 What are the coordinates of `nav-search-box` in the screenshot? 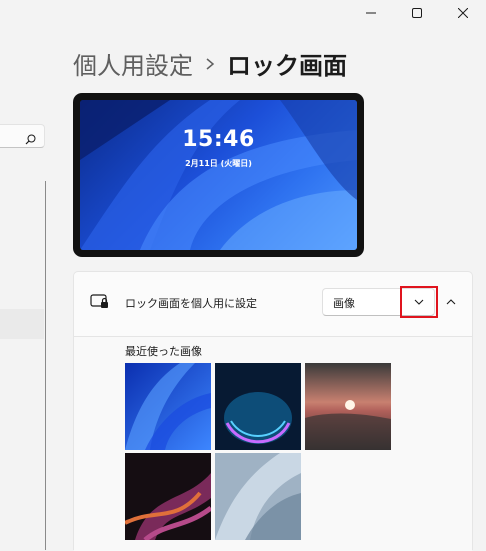 It's located at (22, 136).